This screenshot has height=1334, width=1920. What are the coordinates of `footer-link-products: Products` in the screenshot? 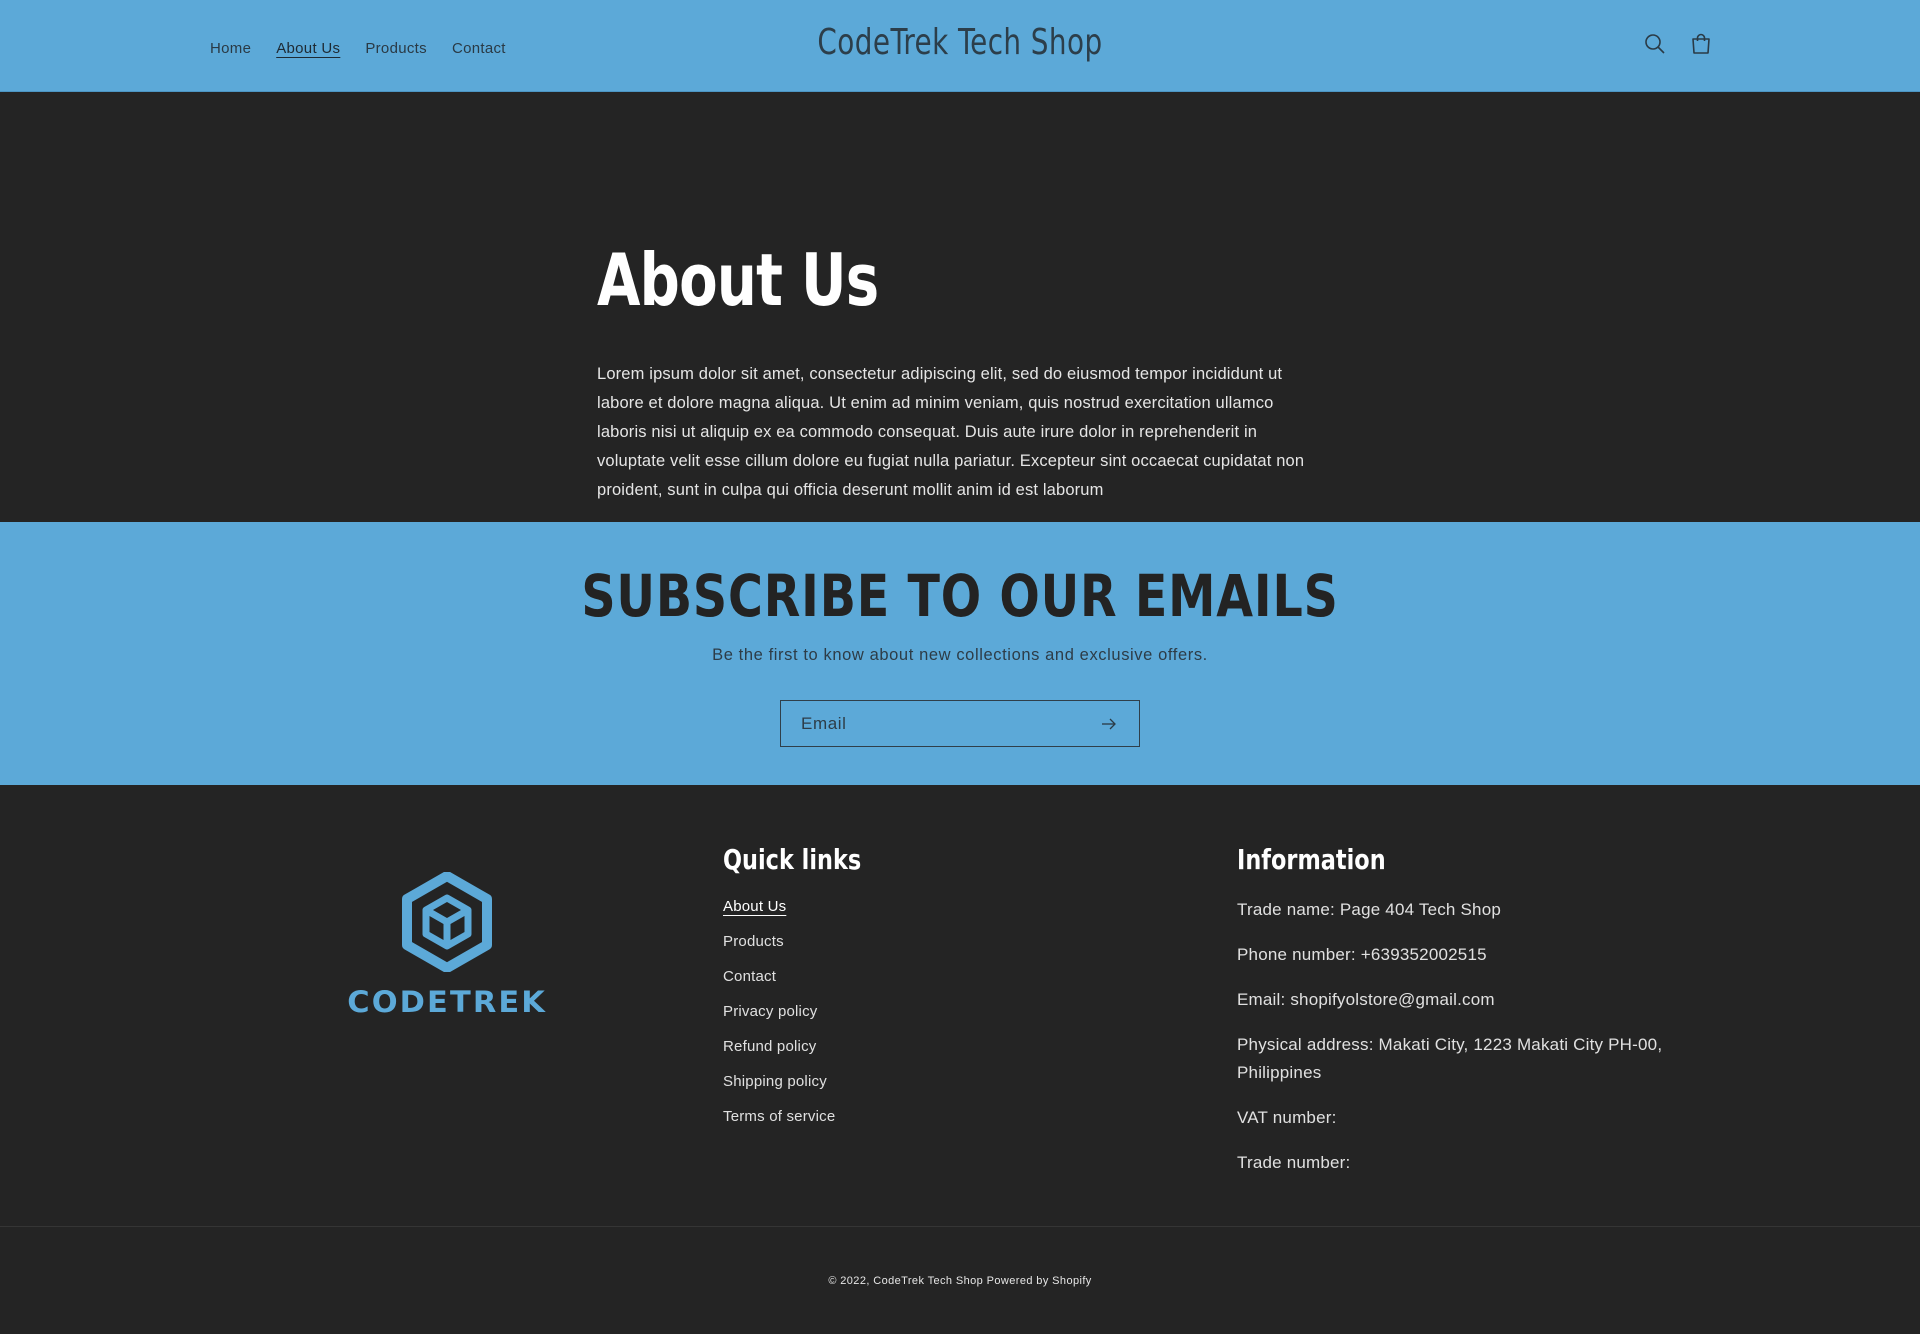 It's located at (809, 950).